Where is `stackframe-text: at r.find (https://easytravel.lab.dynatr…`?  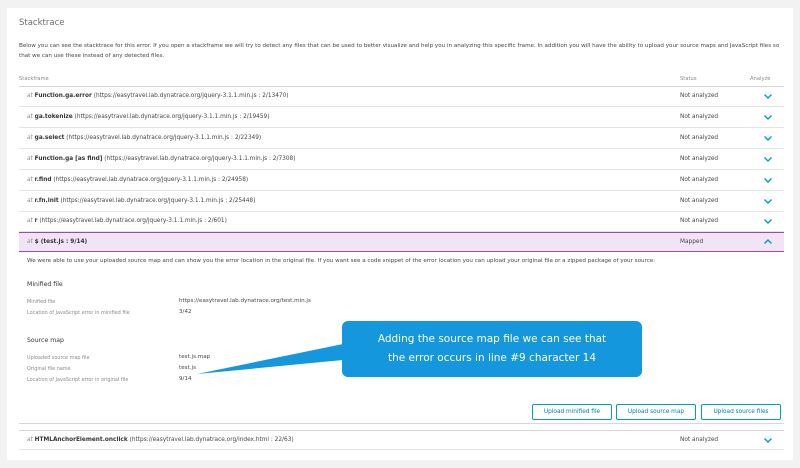
stackframe-text: at r.find (https://easytravel.lab.dynatr… is located at coordinates (138, 180).